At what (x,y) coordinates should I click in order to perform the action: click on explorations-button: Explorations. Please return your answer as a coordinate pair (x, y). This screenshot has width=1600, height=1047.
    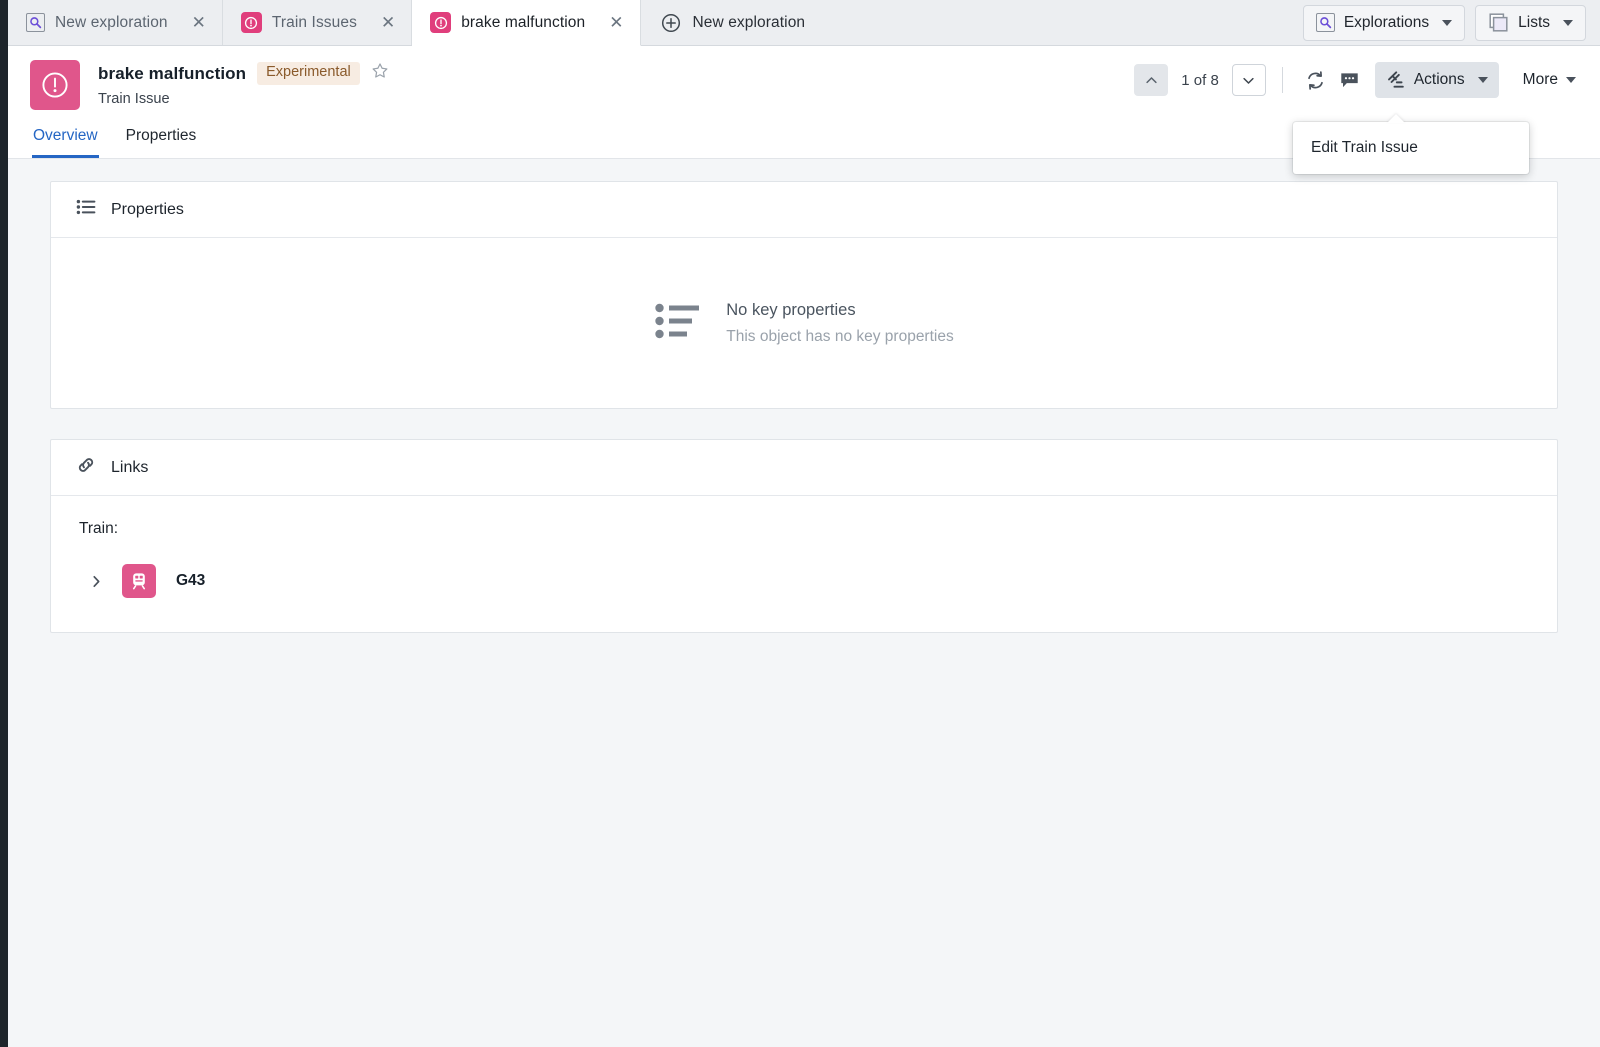
    Looking at the image, I should click on (1384, 22).